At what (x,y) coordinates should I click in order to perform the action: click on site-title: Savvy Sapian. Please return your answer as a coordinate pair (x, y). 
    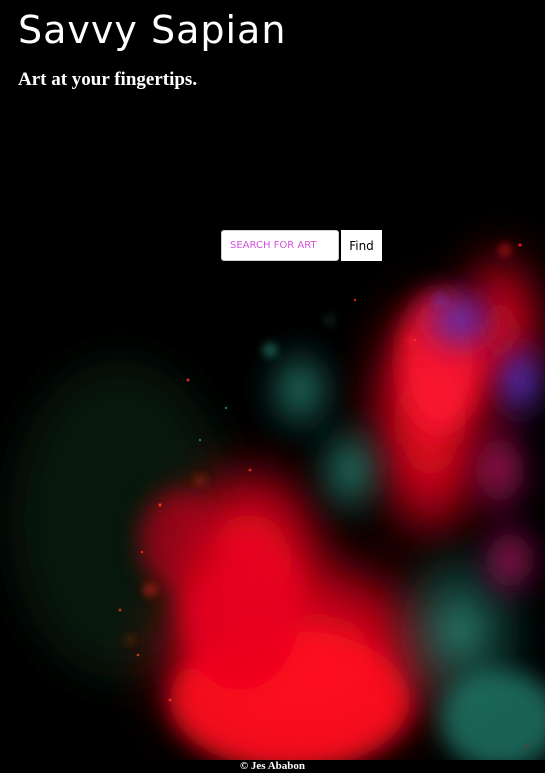
    Looking at the image, I should click on (152, 30).